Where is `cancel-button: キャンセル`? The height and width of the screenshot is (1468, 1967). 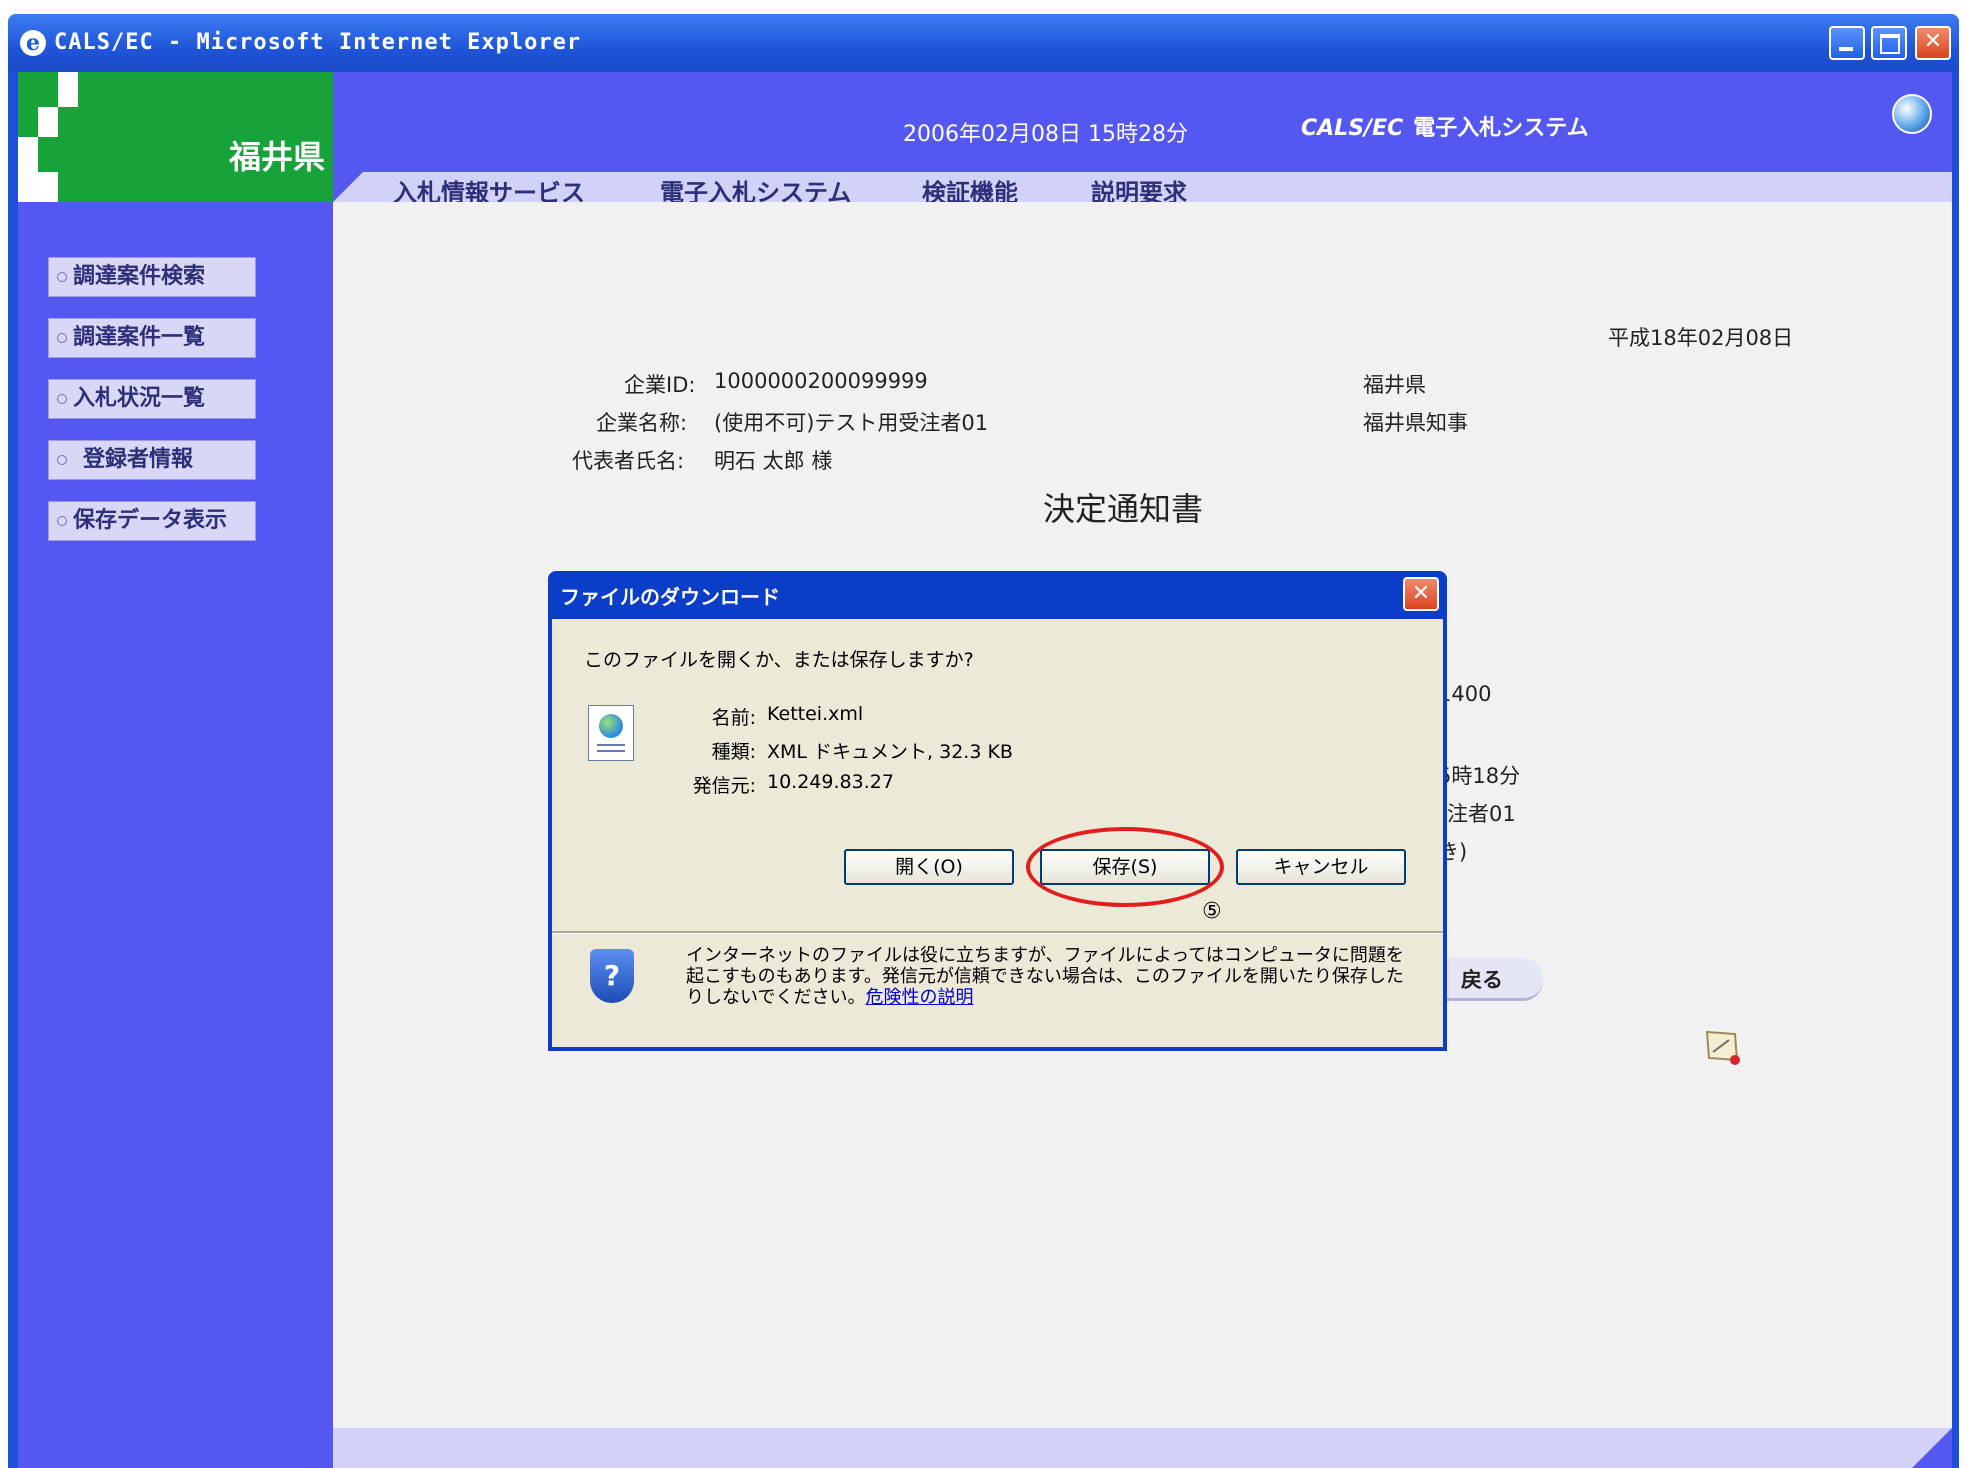
cancel-button: キャンセル is located at coordinates (1321, 867).